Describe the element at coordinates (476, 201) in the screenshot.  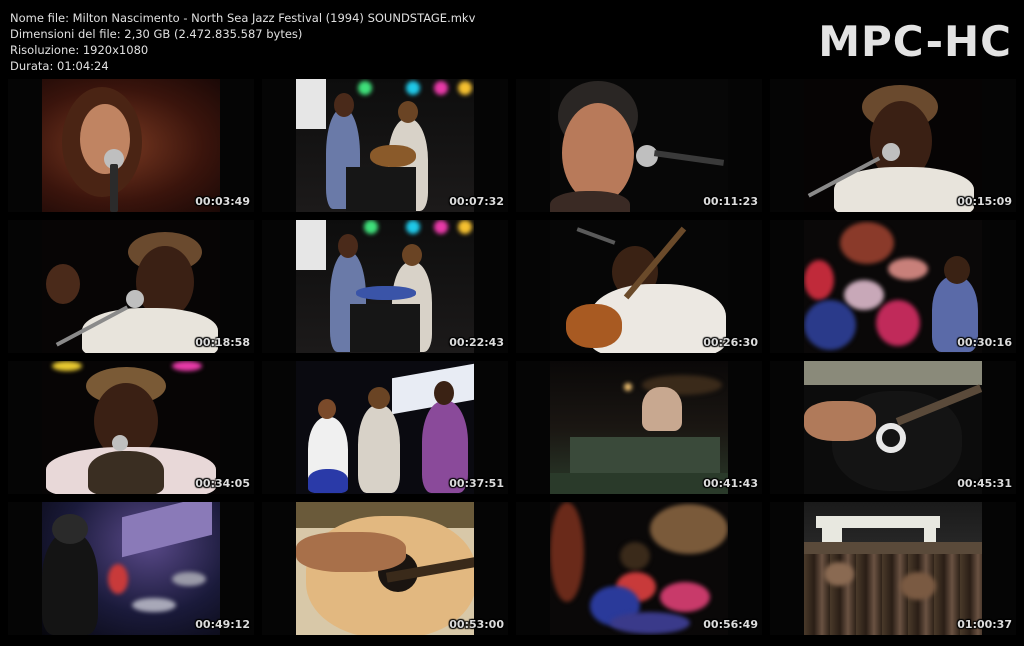
I see `timestamp: 00:07:32` at that location.